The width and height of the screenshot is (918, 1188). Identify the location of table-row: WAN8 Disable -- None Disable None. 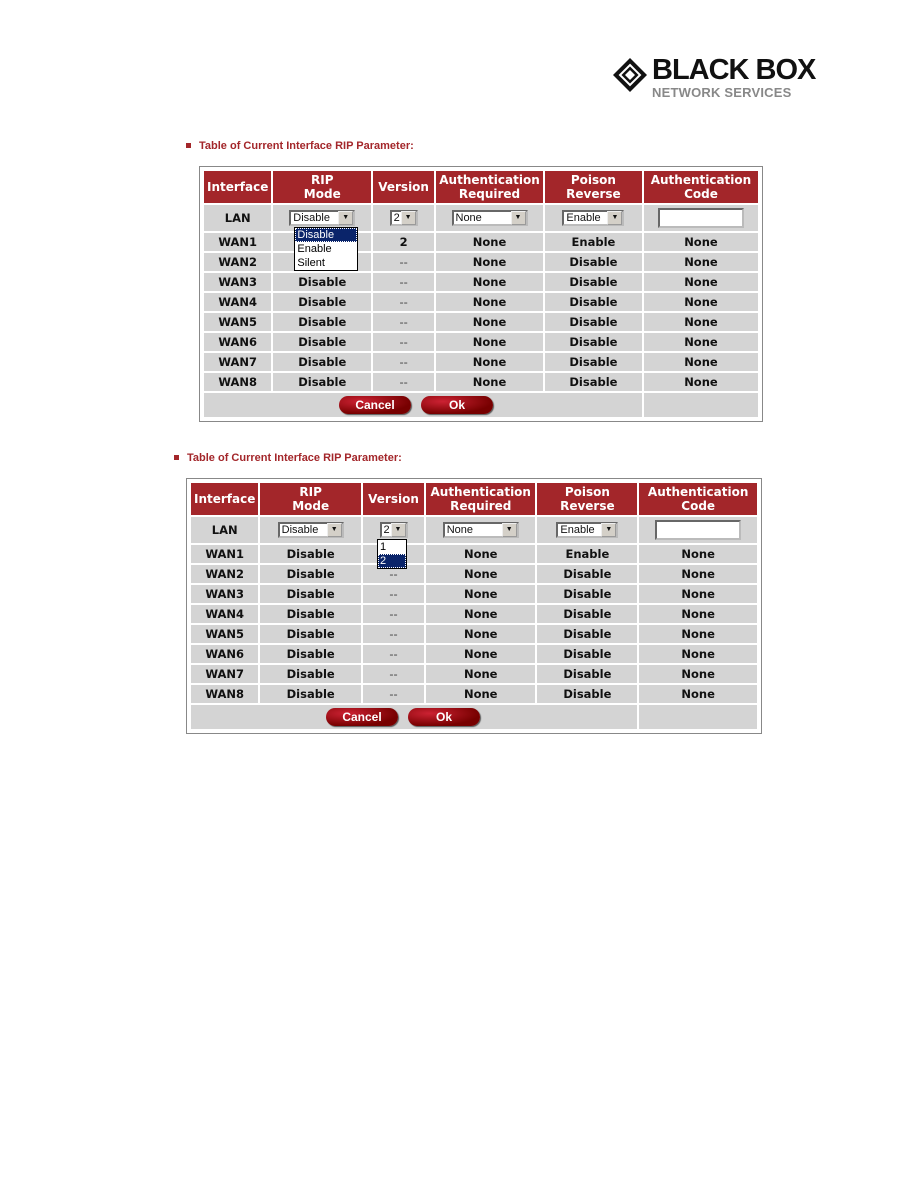
(474, 694).